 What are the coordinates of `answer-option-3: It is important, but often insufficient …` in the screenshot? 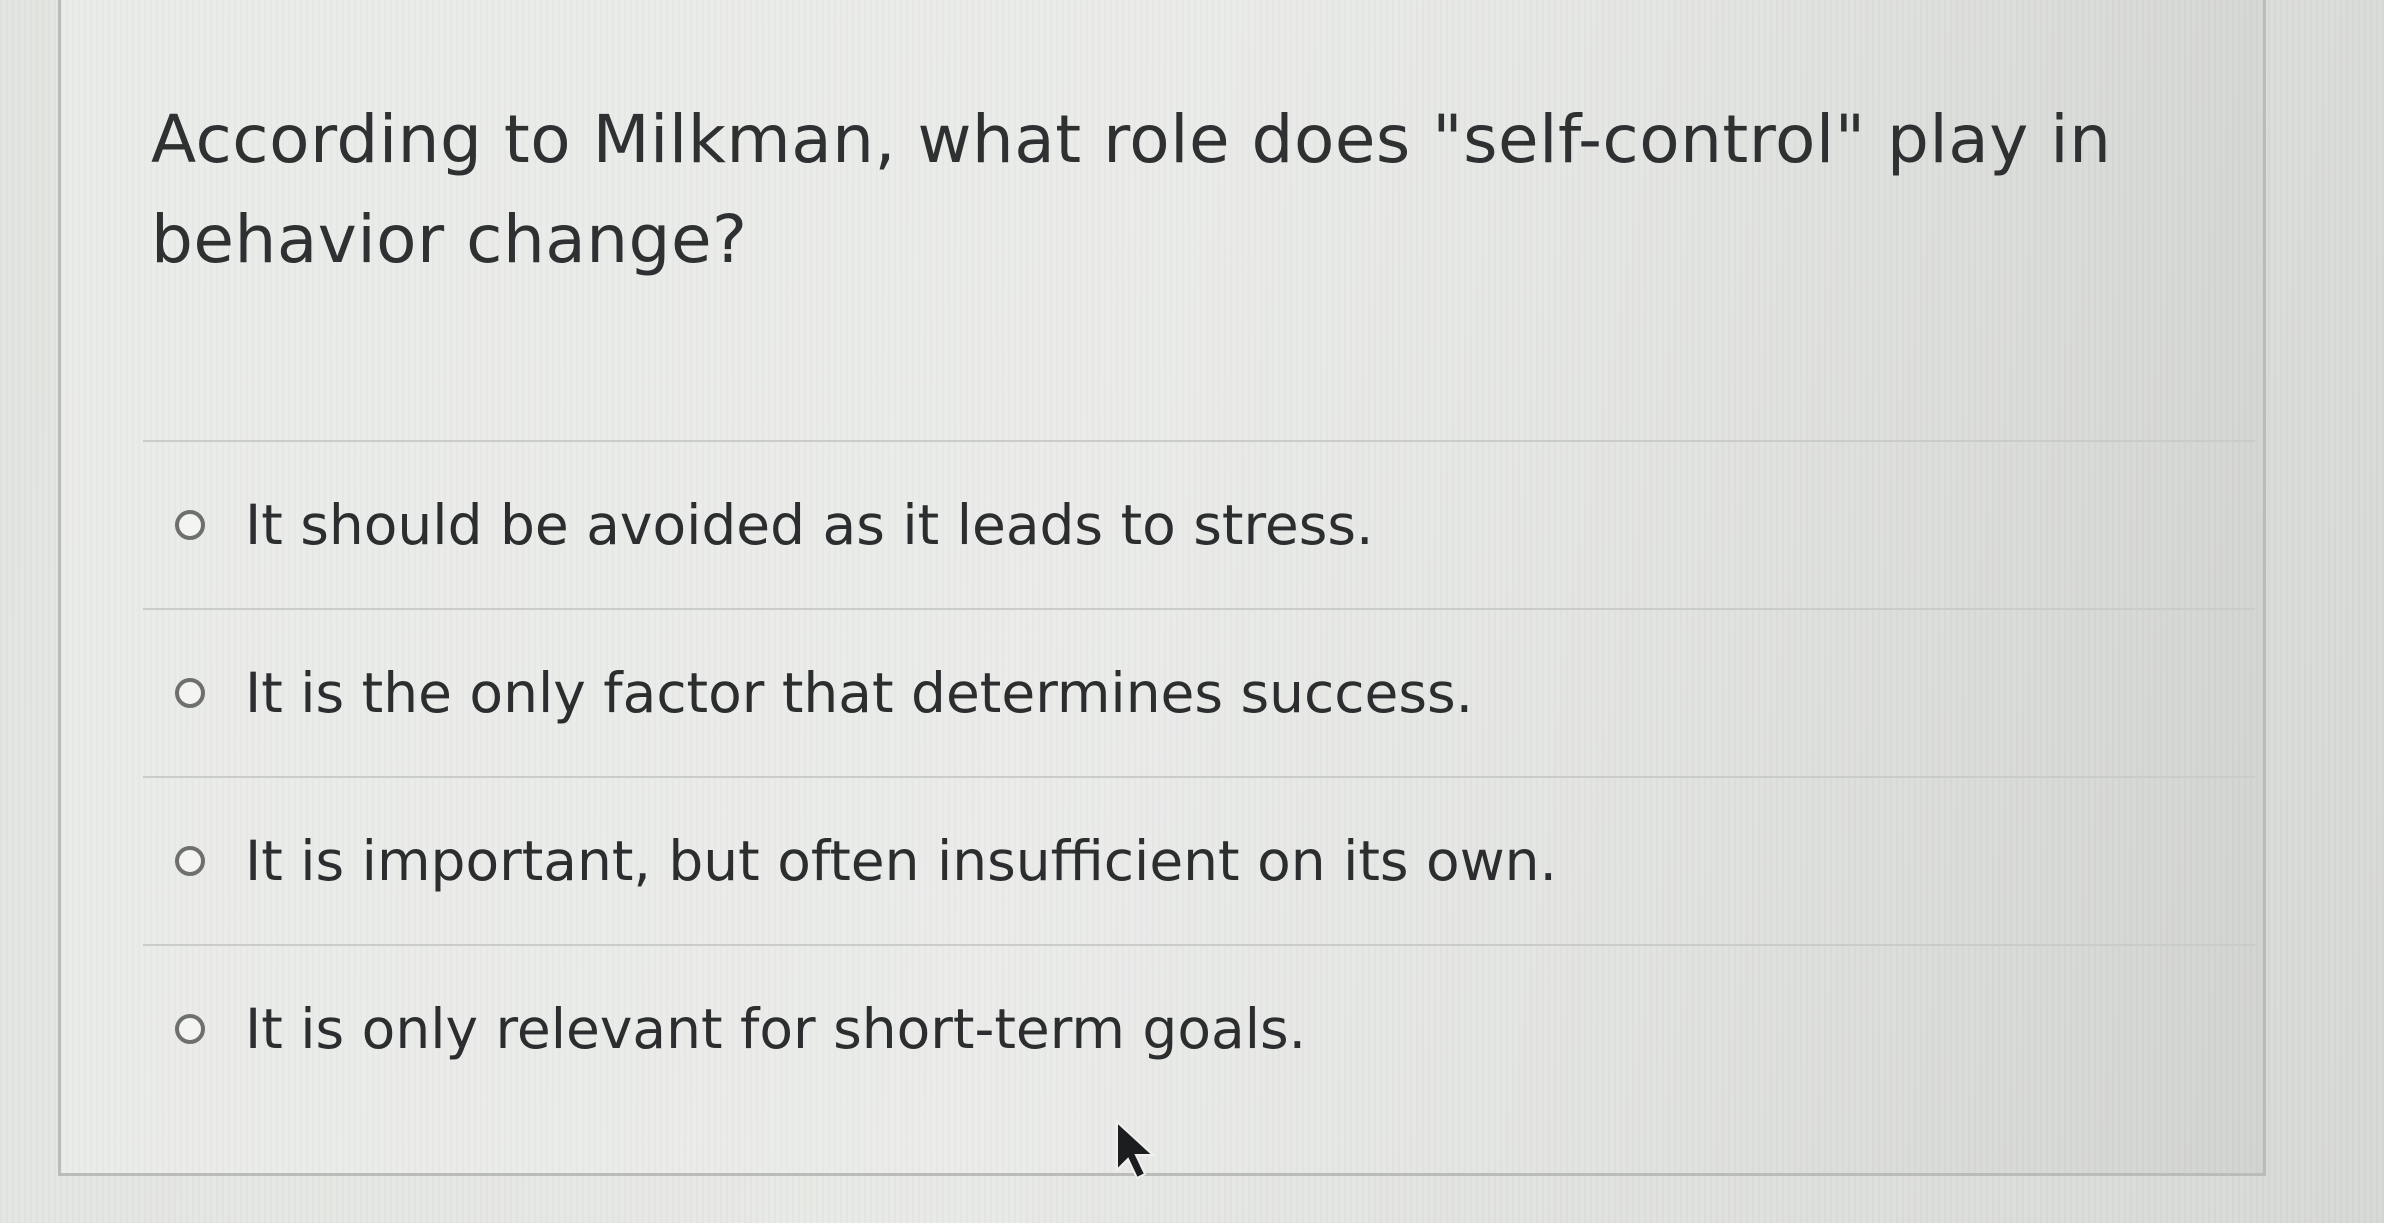 It's located at (1199, 861).